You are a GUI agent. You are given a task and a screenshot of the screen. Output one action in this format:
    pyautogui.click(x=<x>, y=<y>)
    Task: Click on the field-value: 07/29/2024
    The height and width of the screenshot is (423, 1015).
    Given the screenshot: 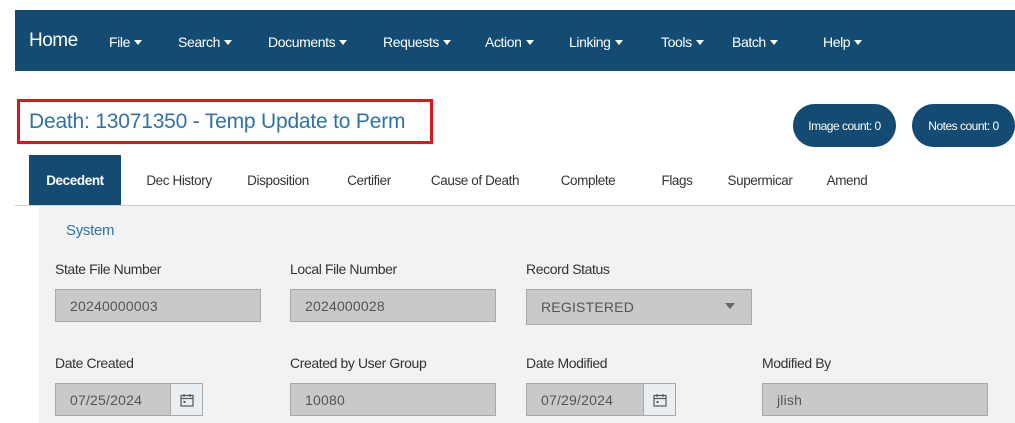 What is the action you would take?
    pyautogui.click(x=577, y=399)
    